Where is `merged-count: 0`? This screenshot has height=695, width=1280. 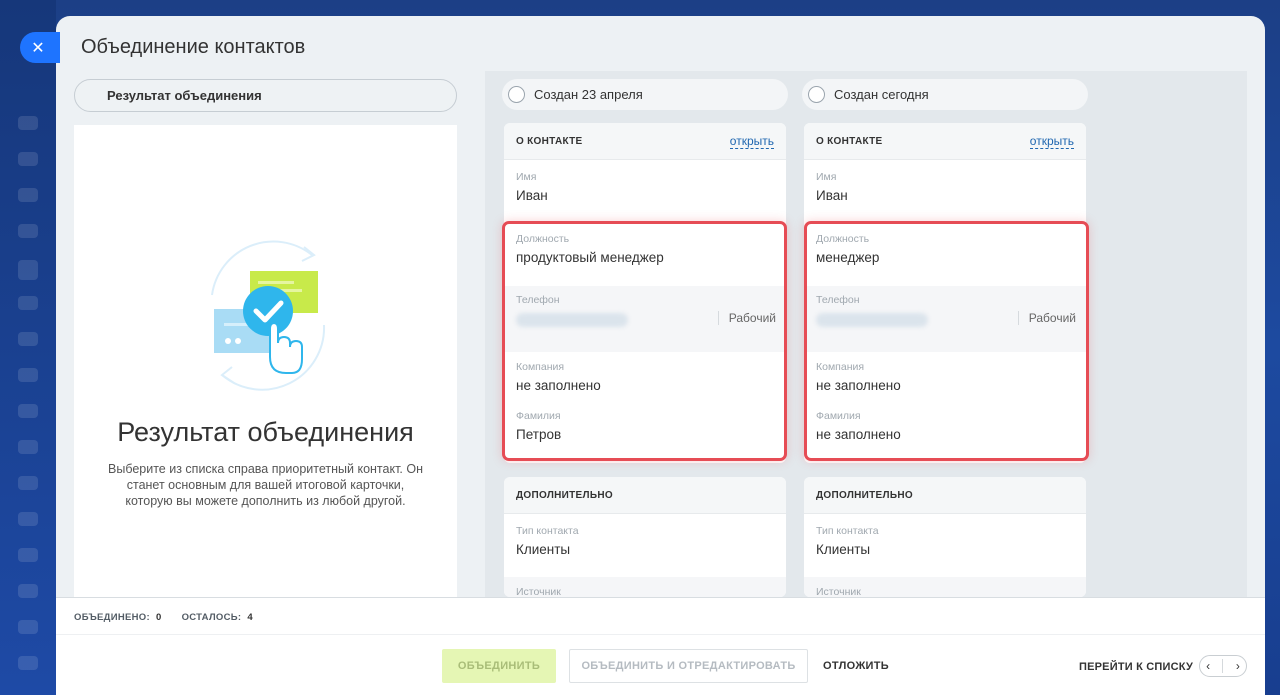
merged-count: 0 is located at coordinates (158, 617).